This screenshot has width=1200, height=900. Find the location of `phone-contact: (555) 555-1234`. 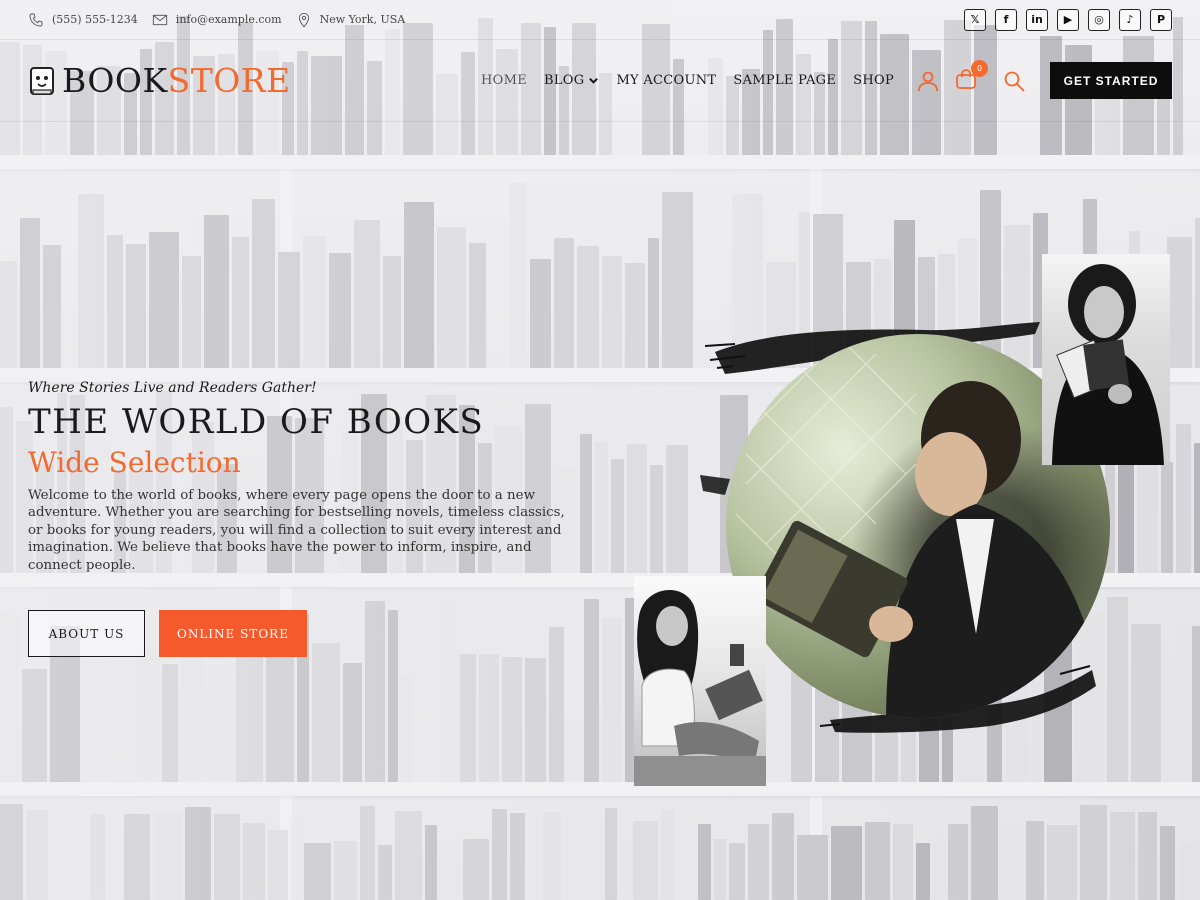

phone-contact: (555) 555-1234 is located at coordinates (83, 20).